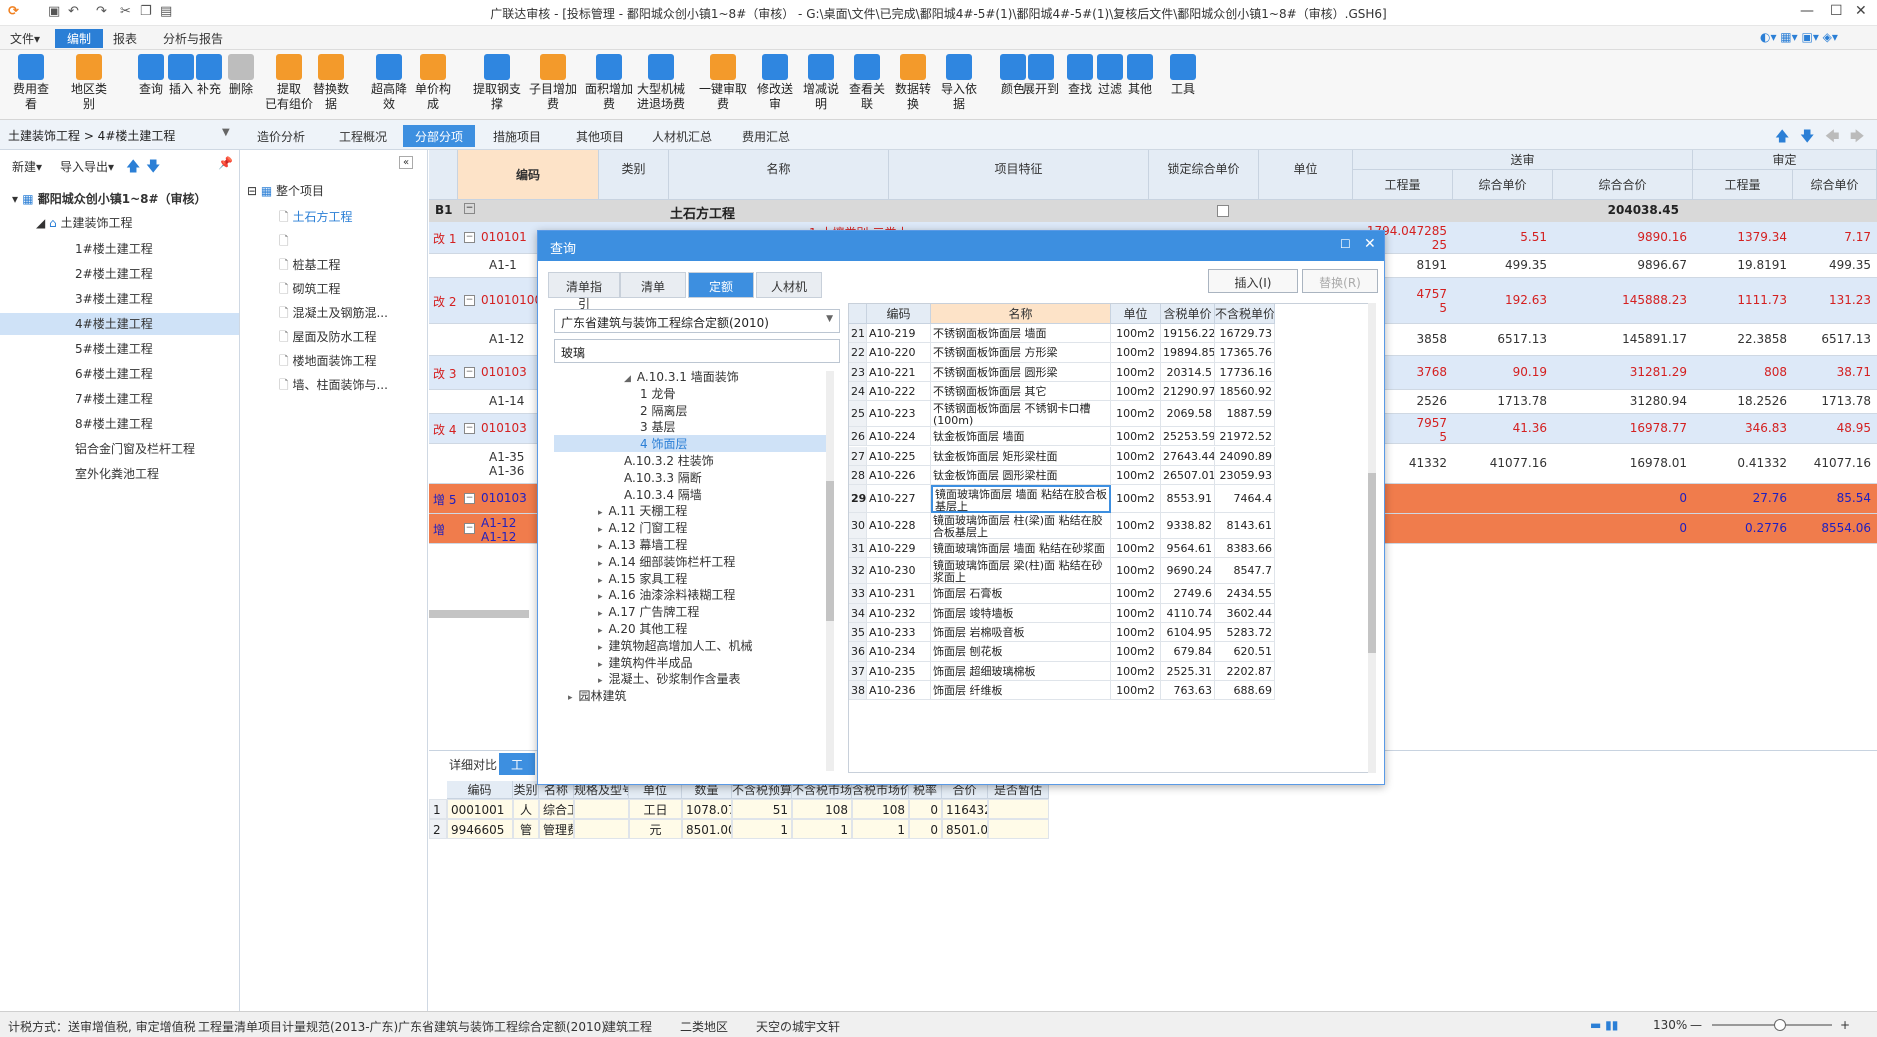 Image resolution: width=1877 pixels, height=1037 pixels. Describe the element at coordinates (526, 829) in the screenshot. I see `bottom-cell: 管` at that location.